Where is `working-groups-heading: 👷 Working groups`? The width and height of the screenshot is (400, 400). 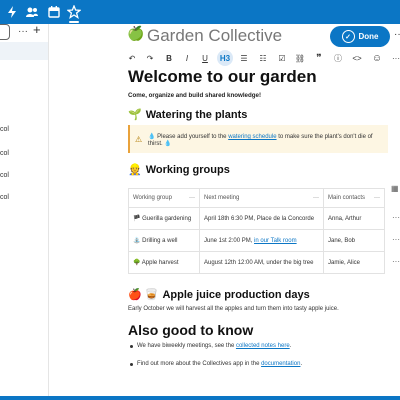
working-groups-heading: 👷 Working groups is located at coordinates (179, 169).